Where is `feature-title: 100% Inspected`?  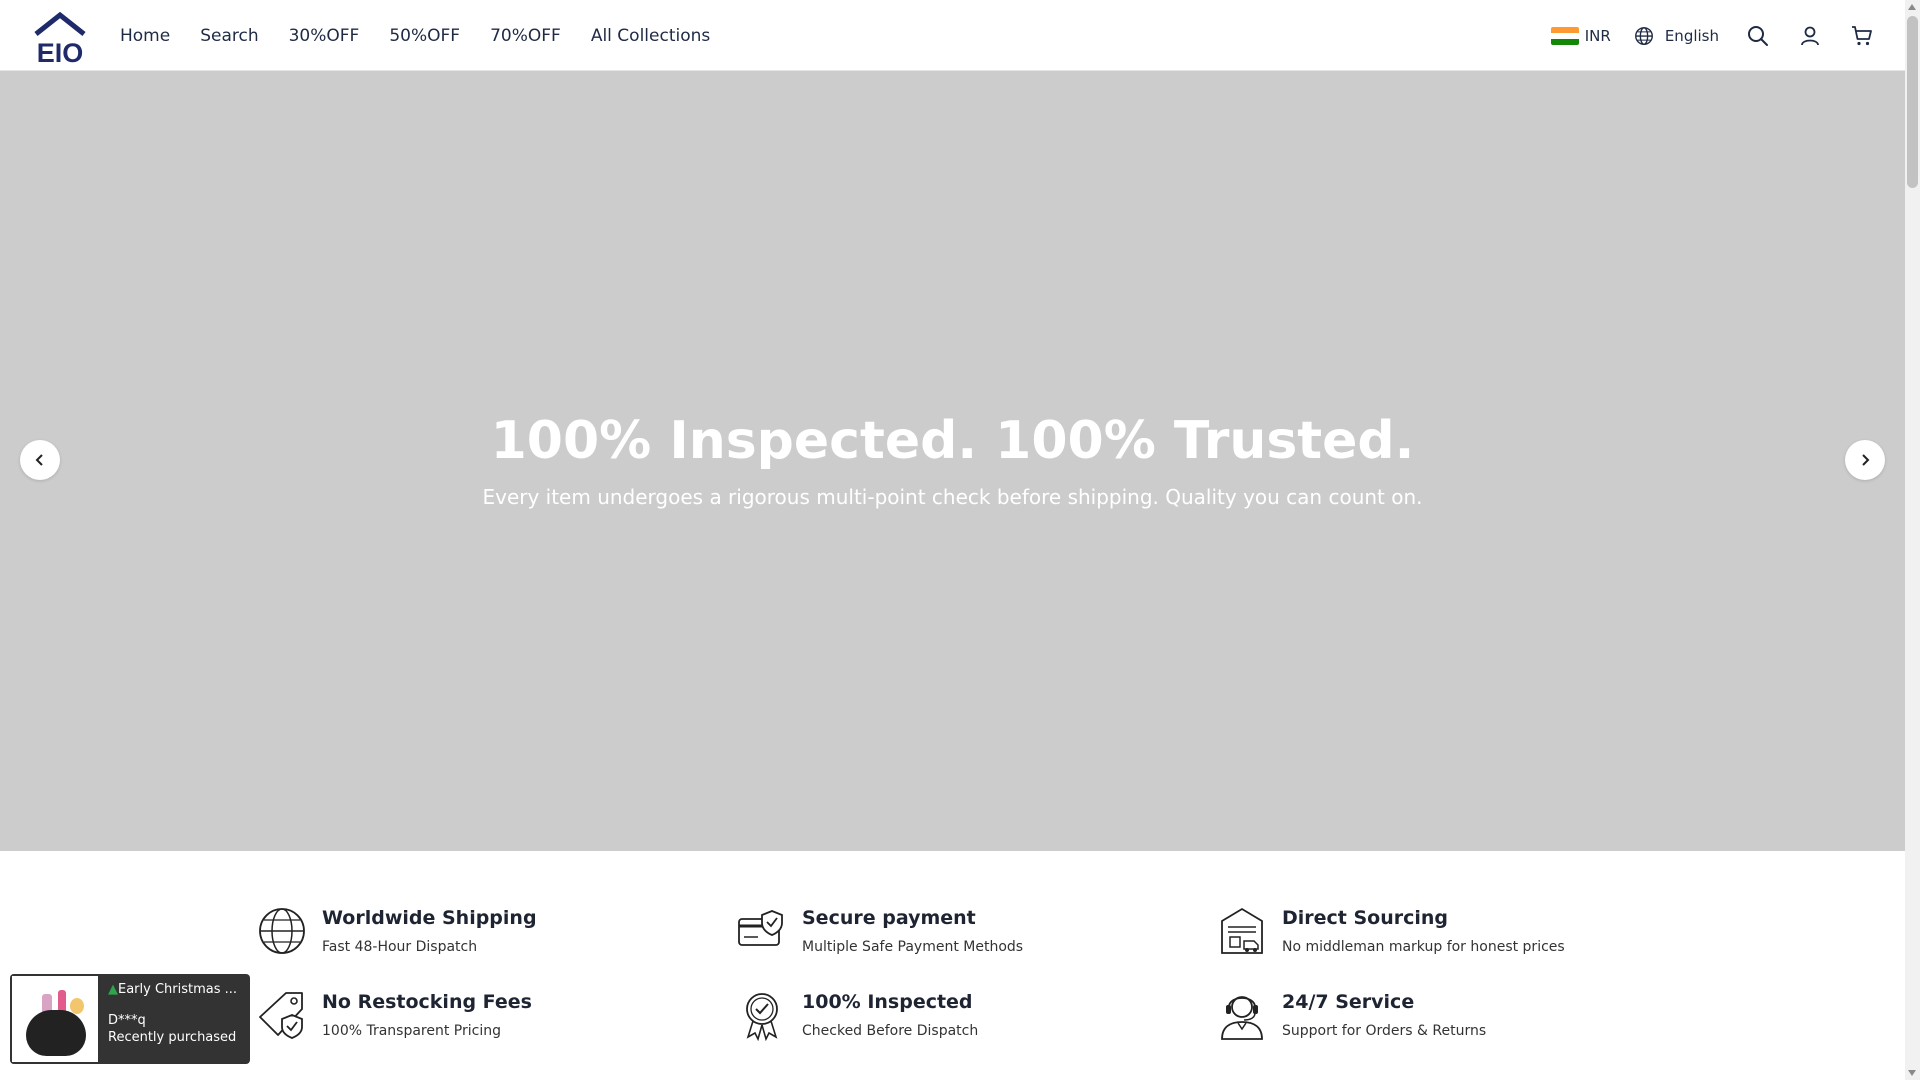
feature-title: 100% Inspected is located at coordinates (887, 1002).